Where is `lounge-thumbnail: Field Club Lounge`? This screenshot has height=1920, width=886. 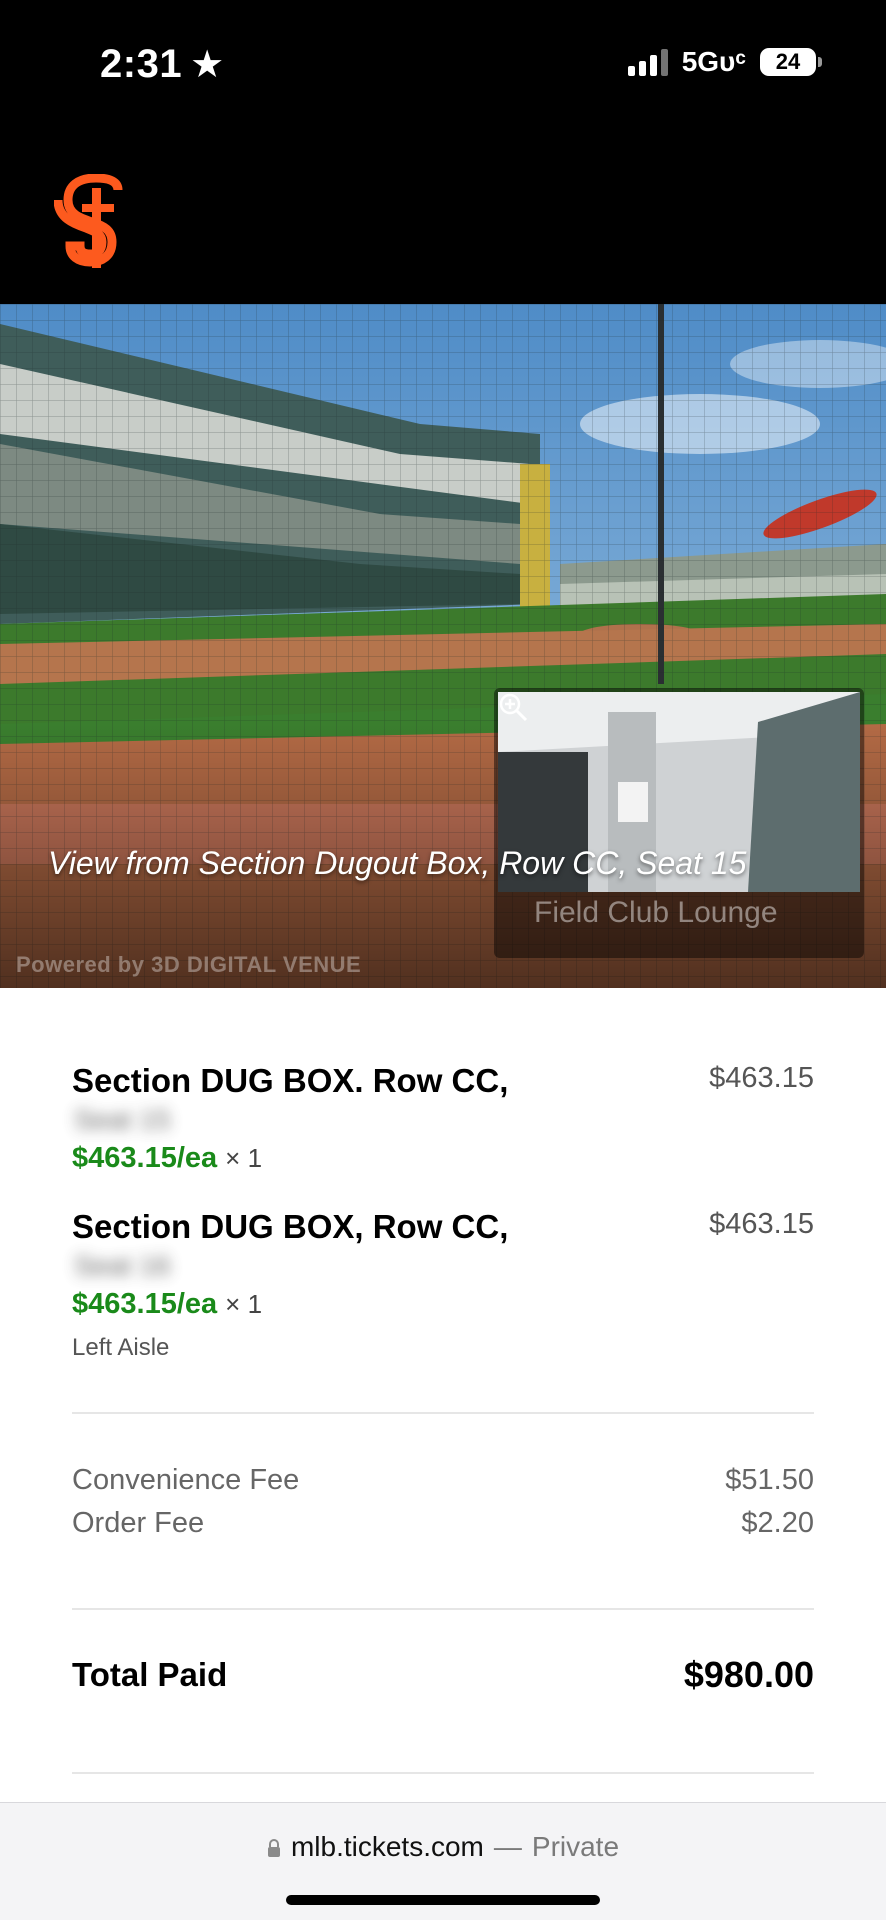
lounge-thumbnail: Field Club Lounge is located at coordinates (679, 823).